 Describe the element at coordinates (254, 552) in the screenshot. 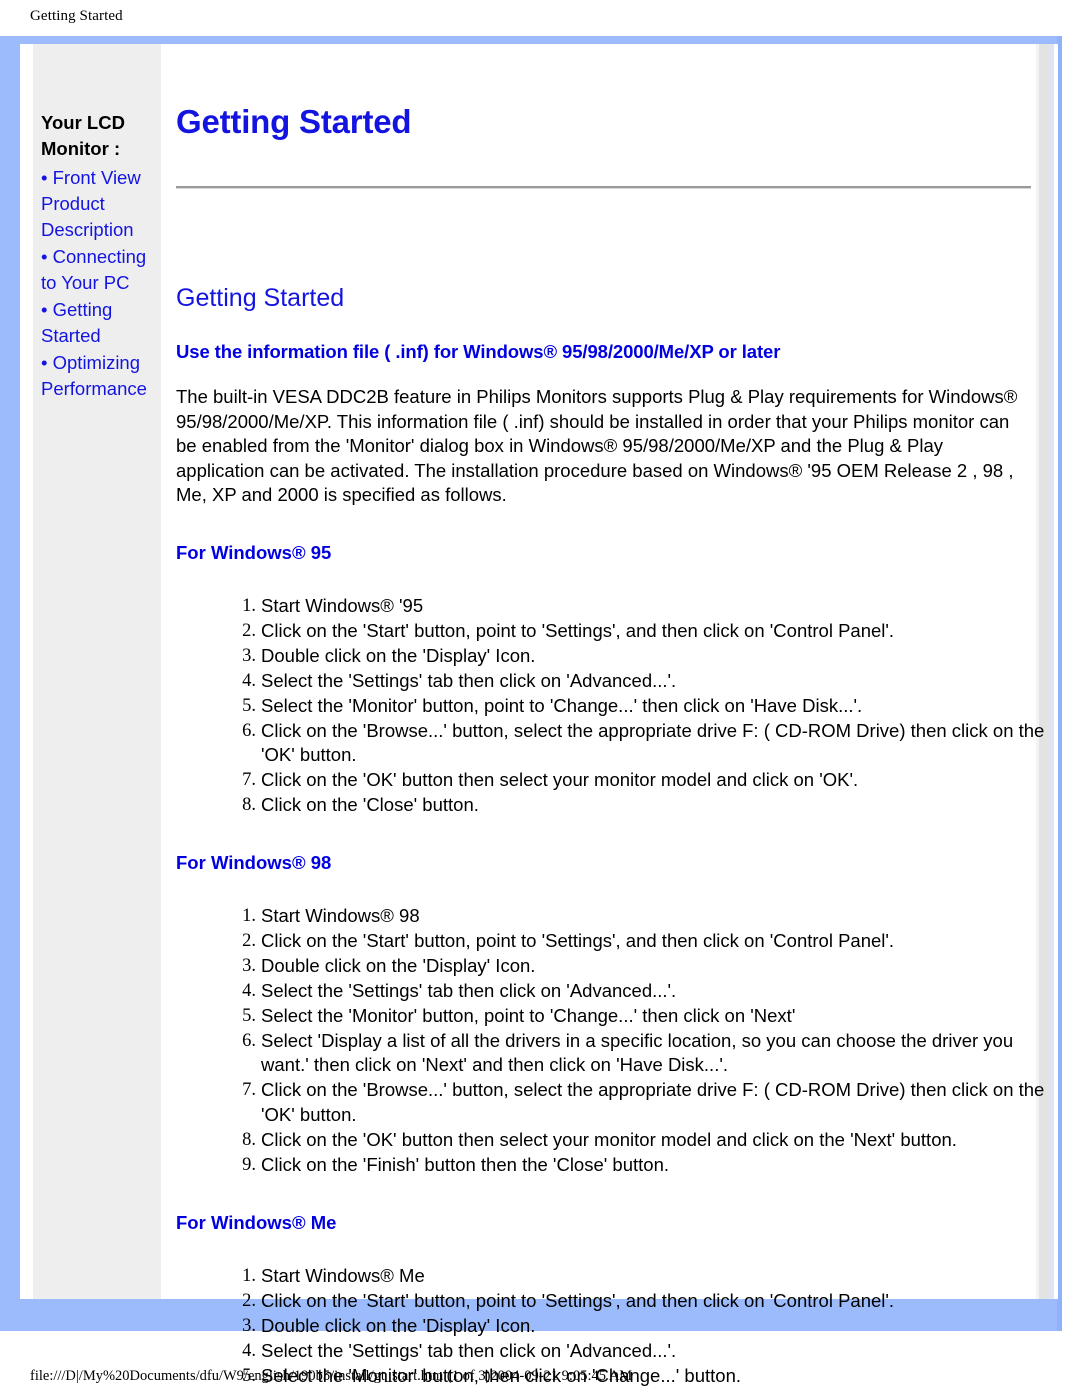

I see `heading-for-windows-95: For Windows® 95` at that location.